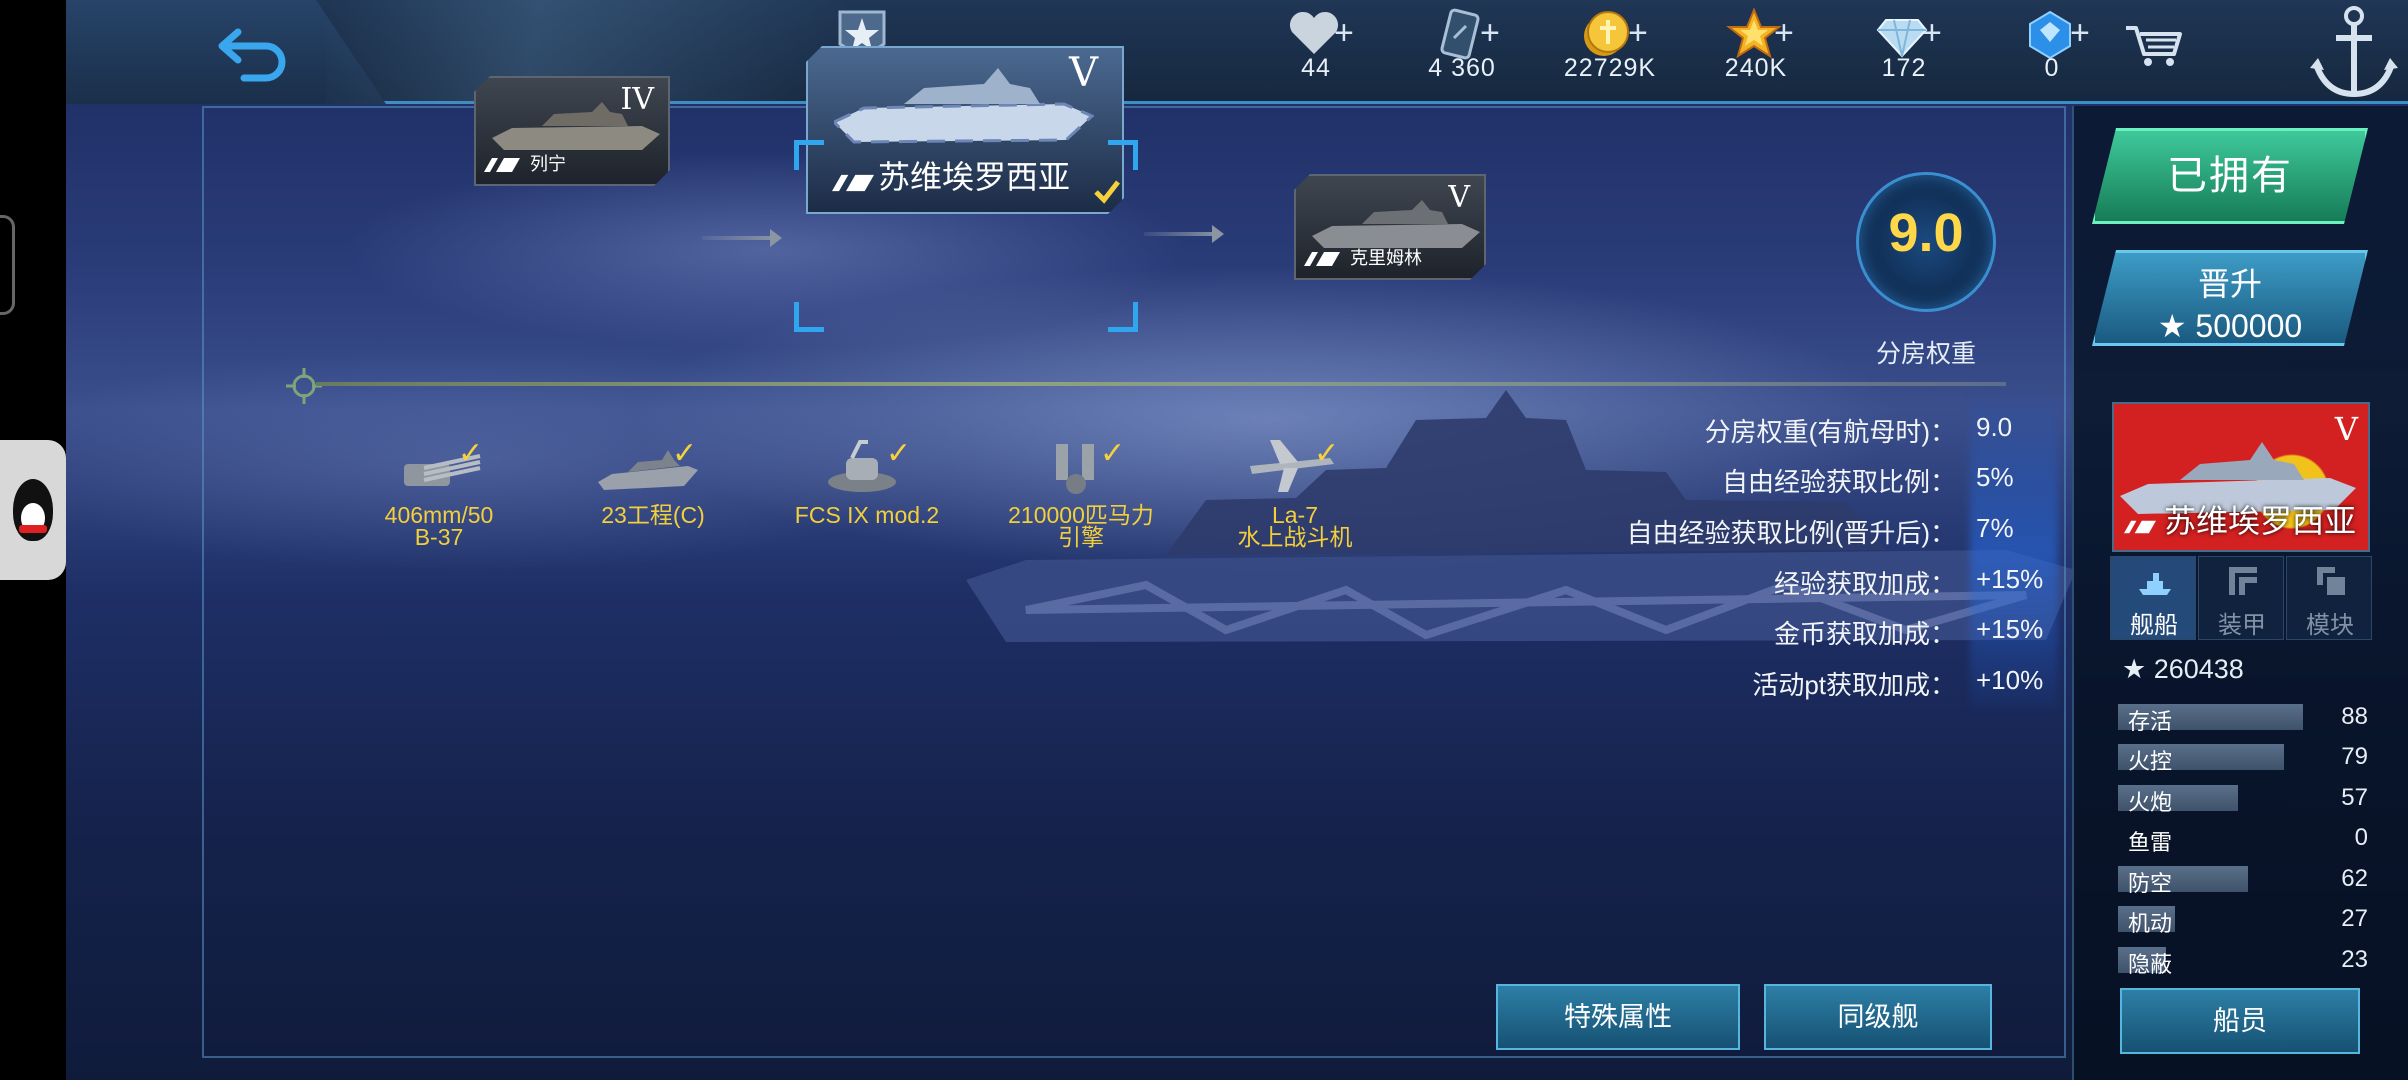 The width and height of the screenshot is (2408, 1080). Describe the element at coordinates (2153, 598) in the screenshot. I see `tab-ship: 舰船` at that location.